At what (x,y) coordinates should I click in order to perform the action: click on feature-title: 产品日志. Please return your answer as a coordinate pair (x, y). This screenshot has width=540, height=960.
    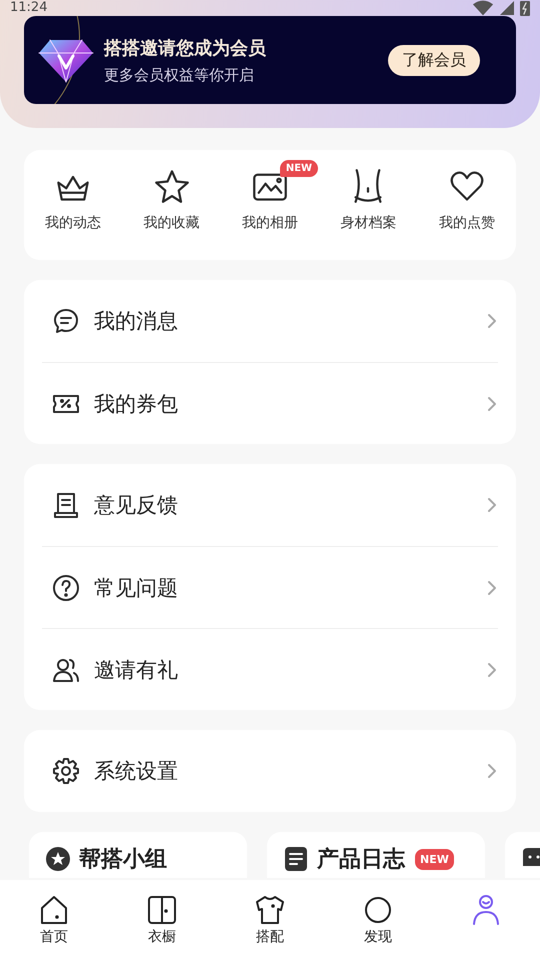
    Looking at the image, I should click on (361, 860).